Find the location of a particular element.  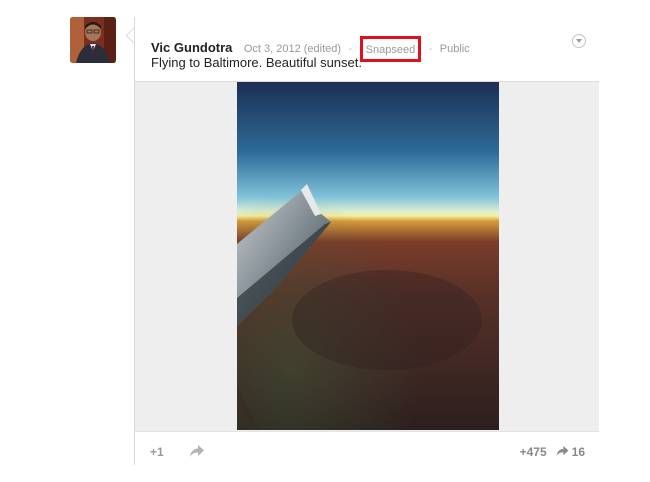

engagement-counts: +475 16 is located at coordinates (552, 452).